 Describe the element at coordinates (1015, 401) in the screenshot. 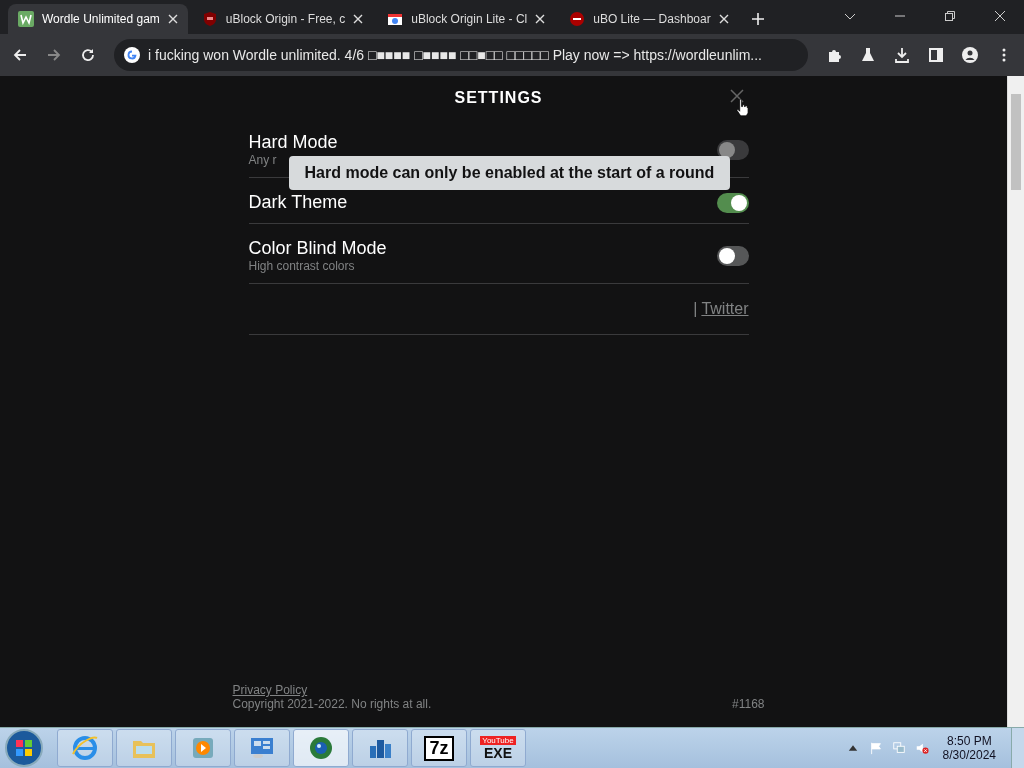

I see `scrollbar` at that location.